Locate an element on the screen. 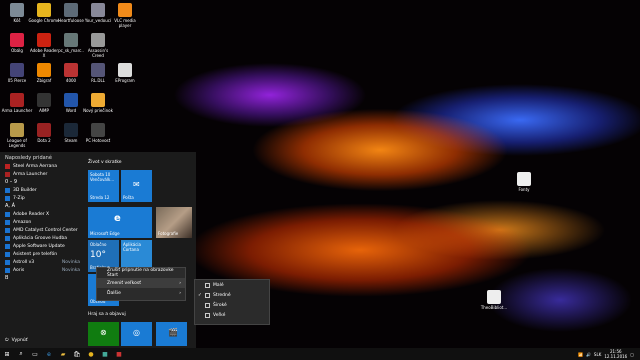  app-label: 7-Zip is located at coordinates (19, 198).